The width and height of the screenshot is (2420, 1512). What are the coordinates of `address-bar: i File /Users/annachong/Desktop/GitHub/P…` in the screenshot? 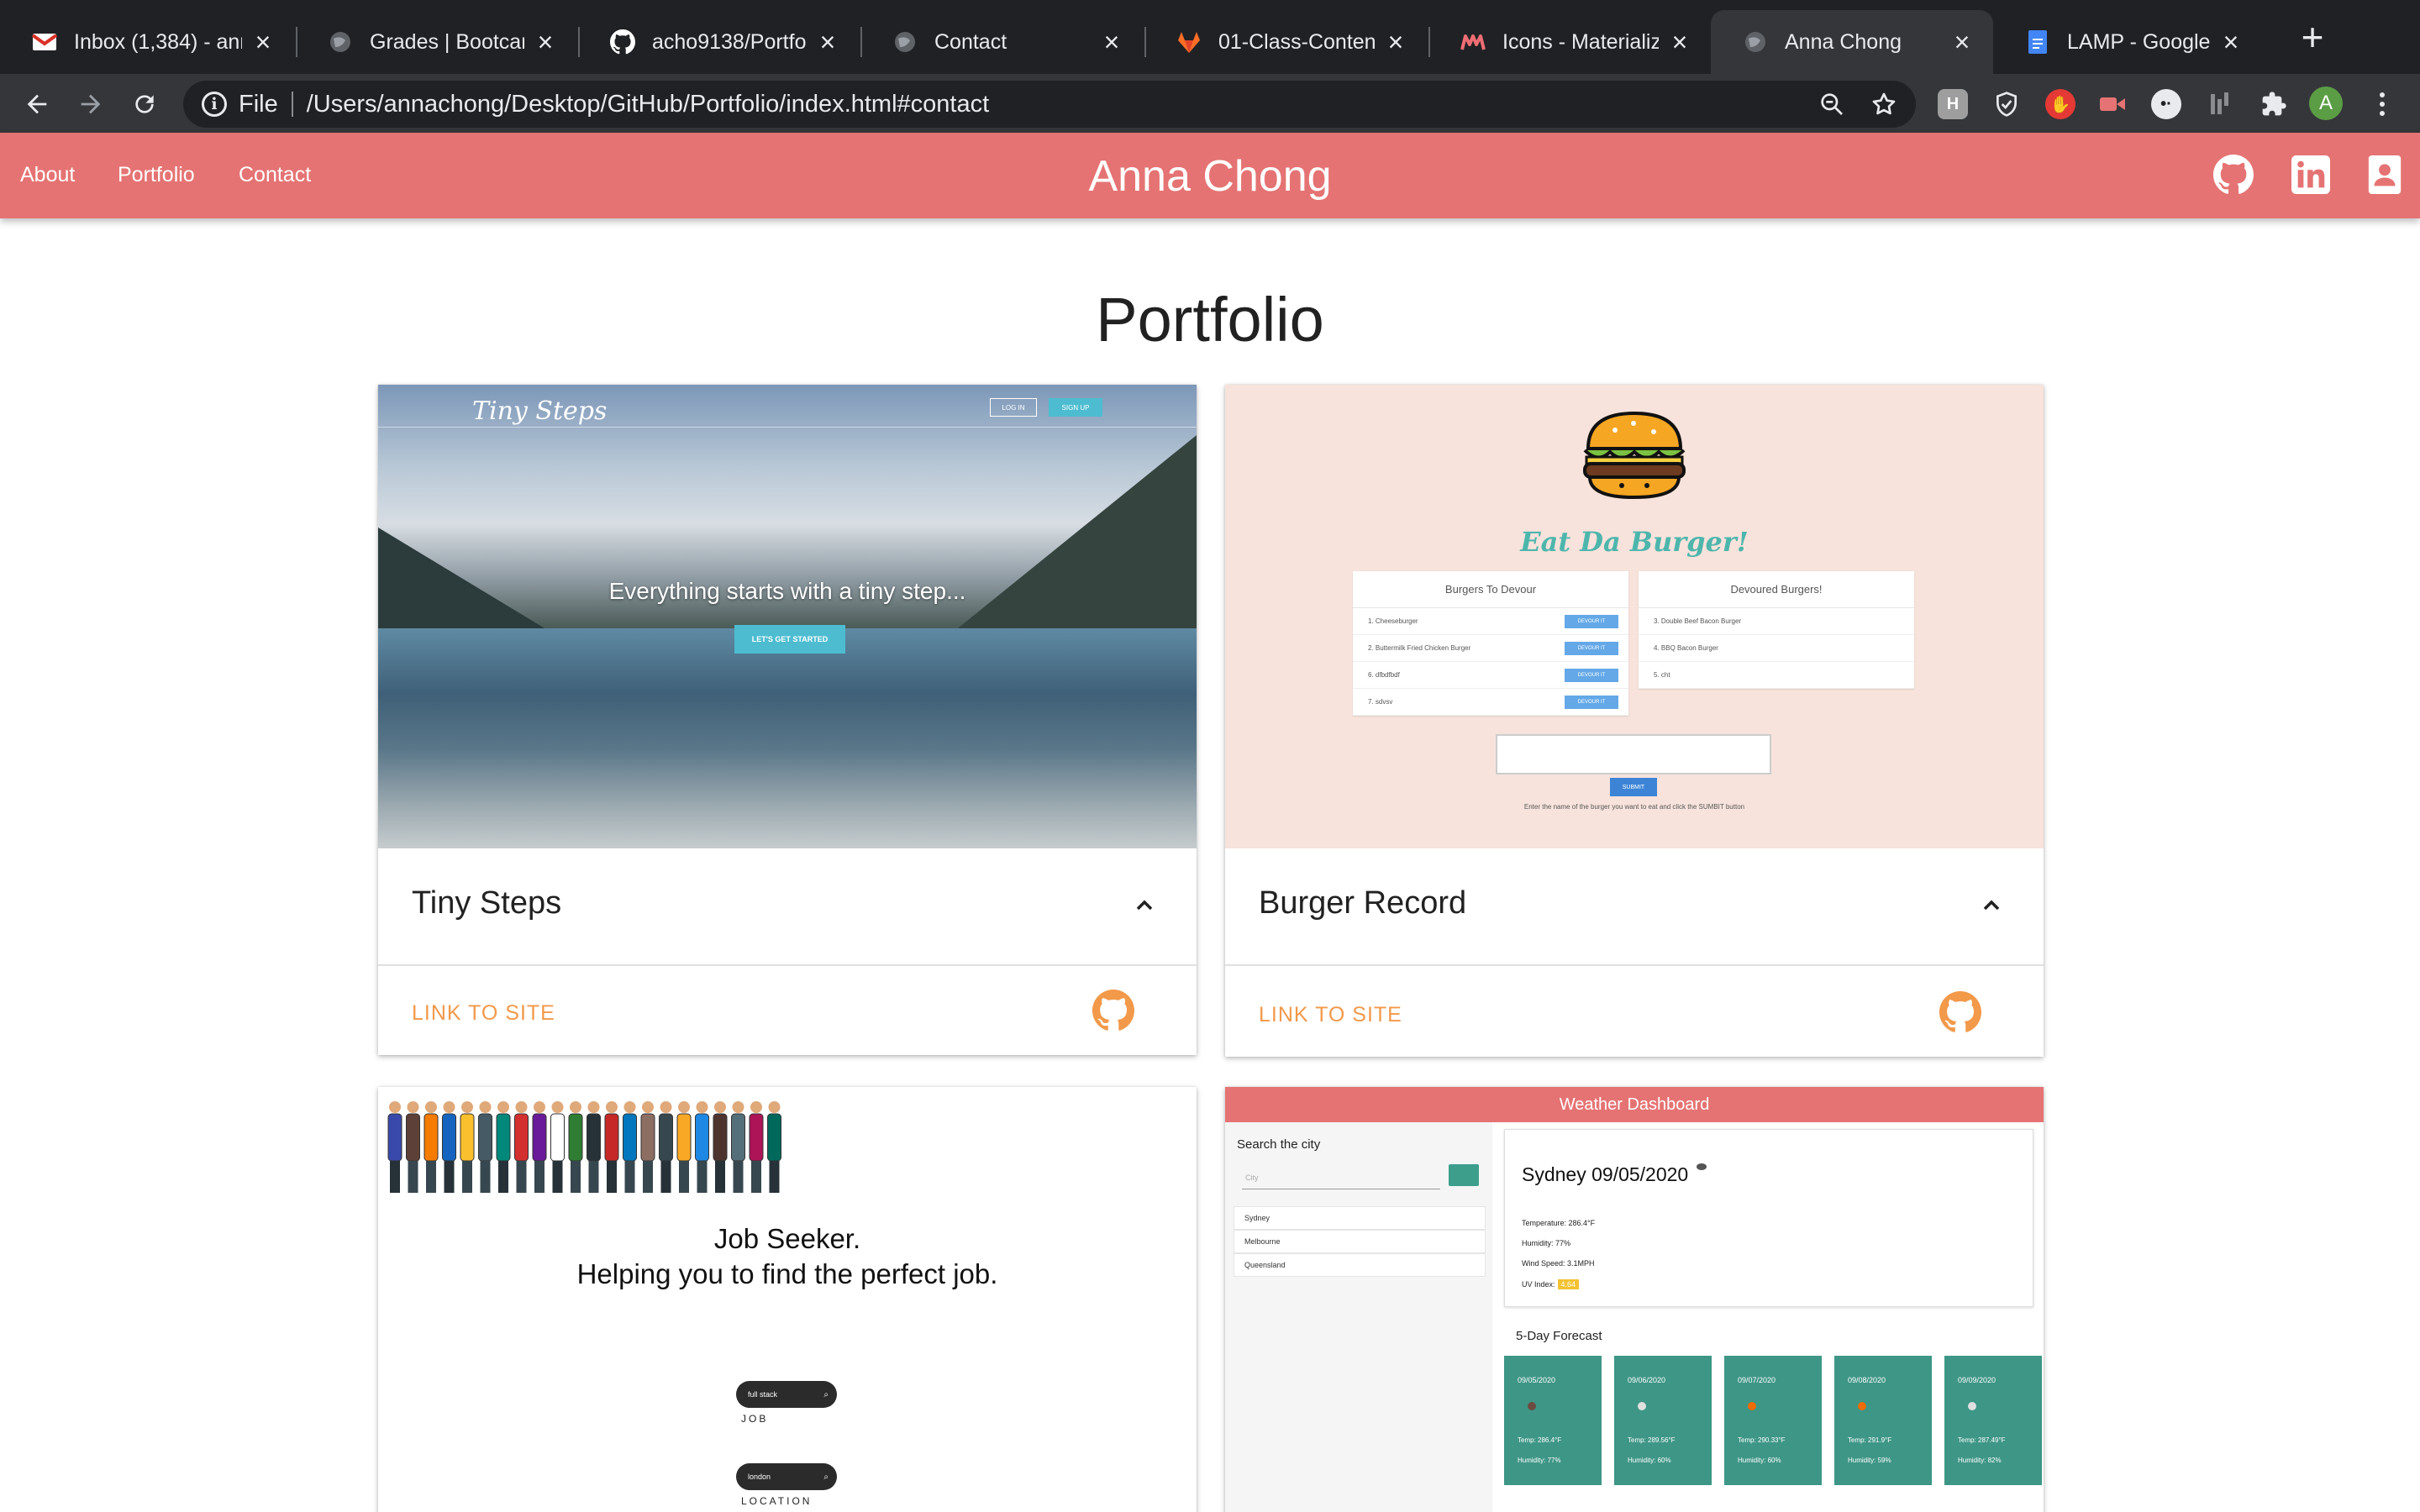 It's located at (1049, 104).